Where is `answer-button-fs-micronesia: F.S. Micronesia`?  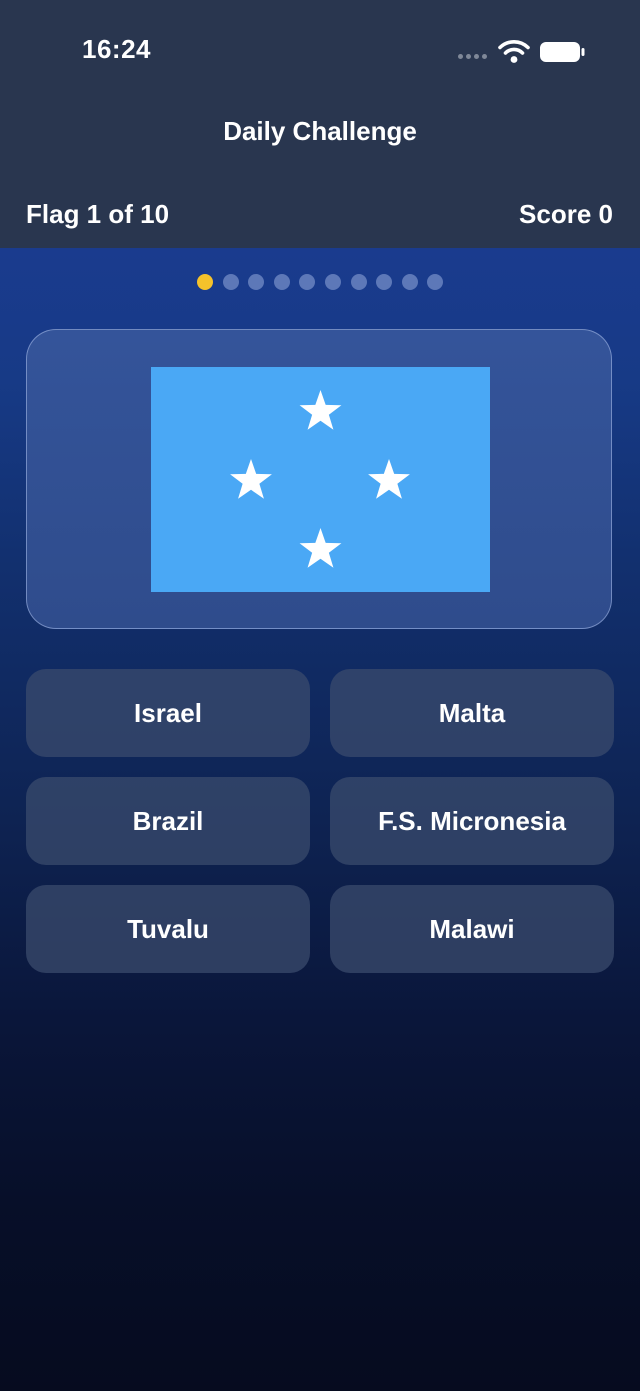
answer-button-fs-micronesia: F.S. Micronesia is located at coordinates (472, 821).